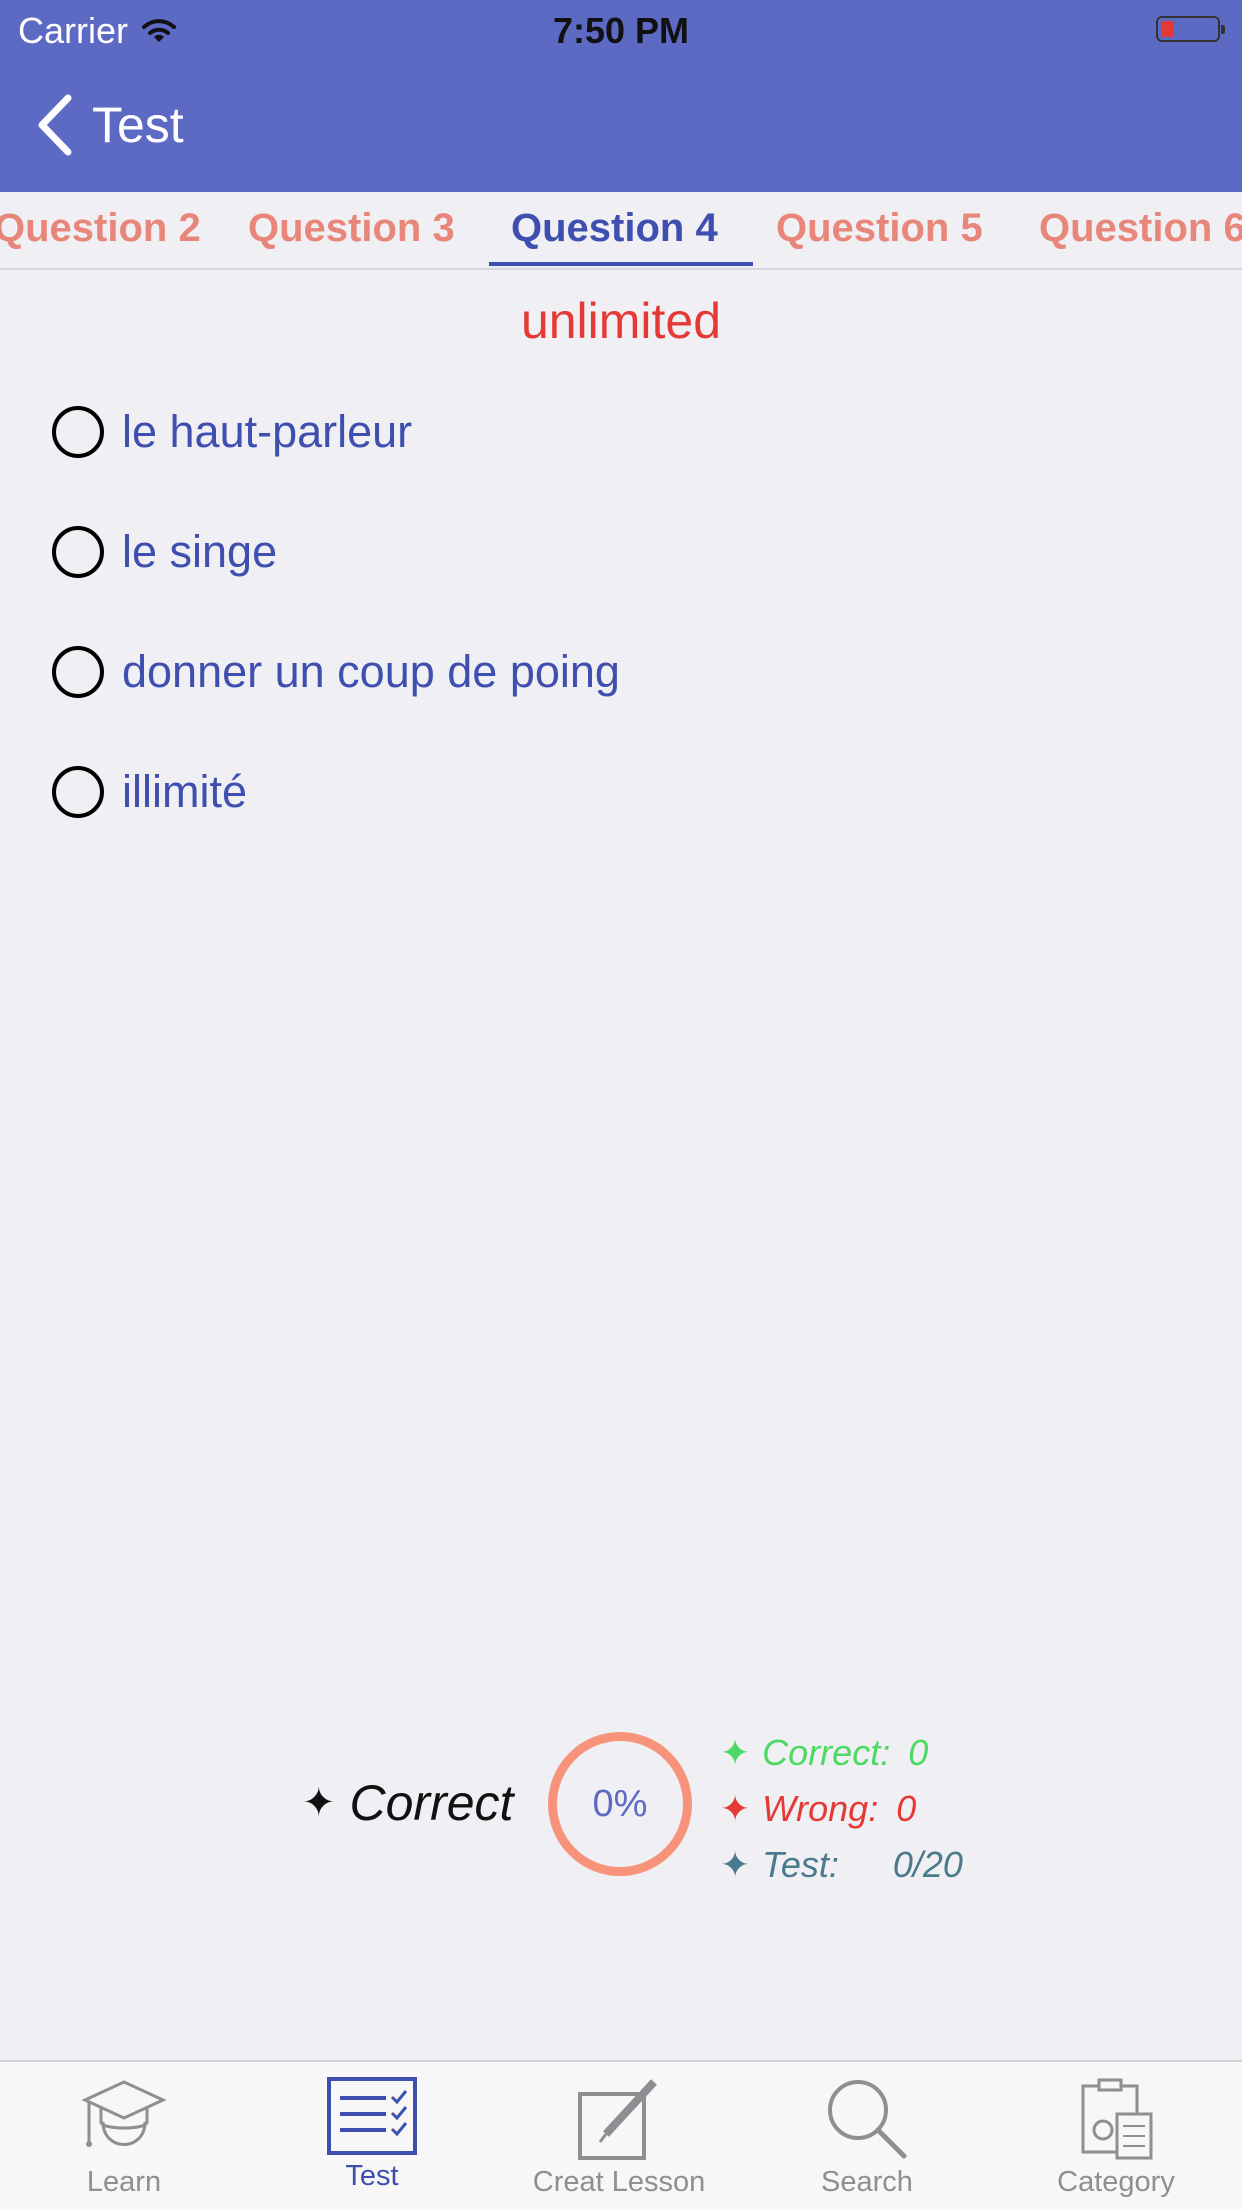  What do you see at coordinates (200, 551) in the screenshot?
I see `answer-label: le singe` at bounding box center [200, 551].